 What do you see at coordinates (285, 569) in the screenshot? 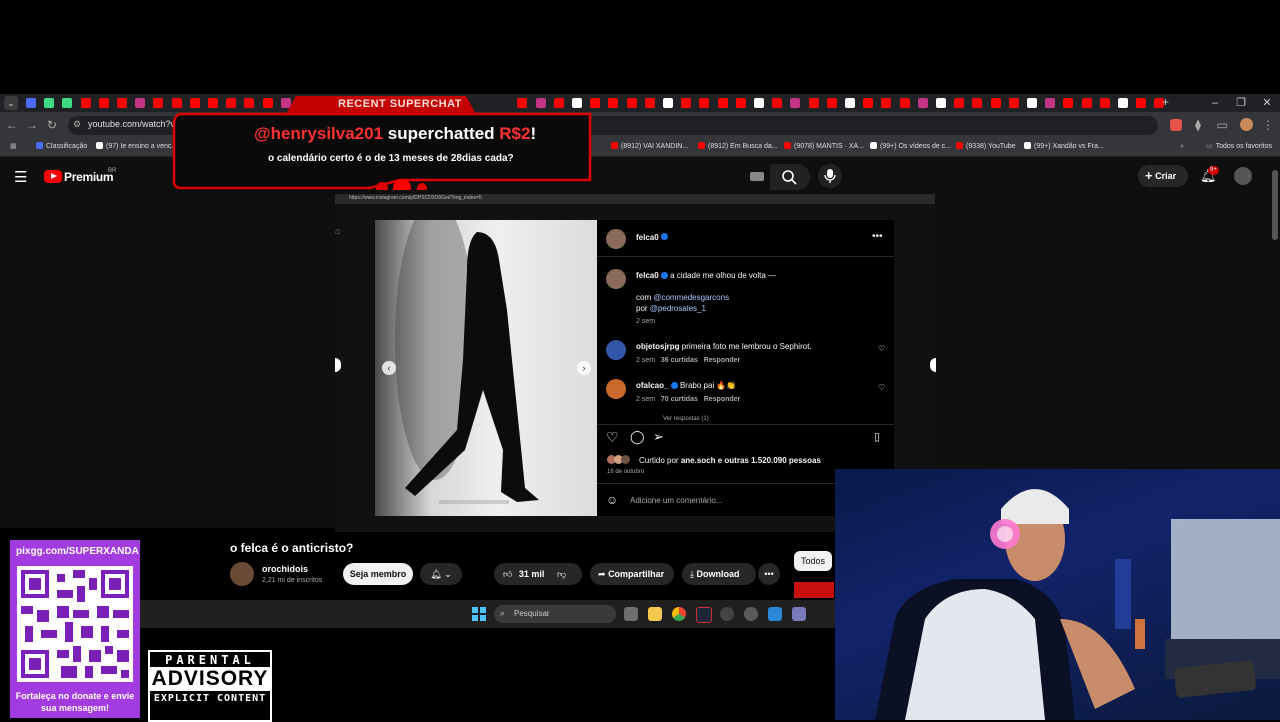
I see `channel-name: orochidois` at bounding box center [285, 569].